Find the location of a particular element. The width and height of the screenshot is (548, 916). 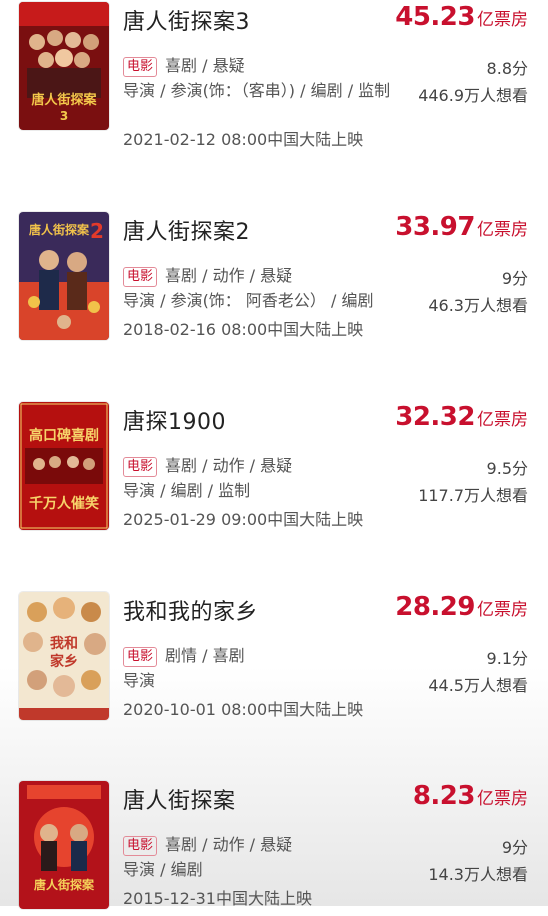

box-office-number: 8.23 is located at coordinates (444, 796).